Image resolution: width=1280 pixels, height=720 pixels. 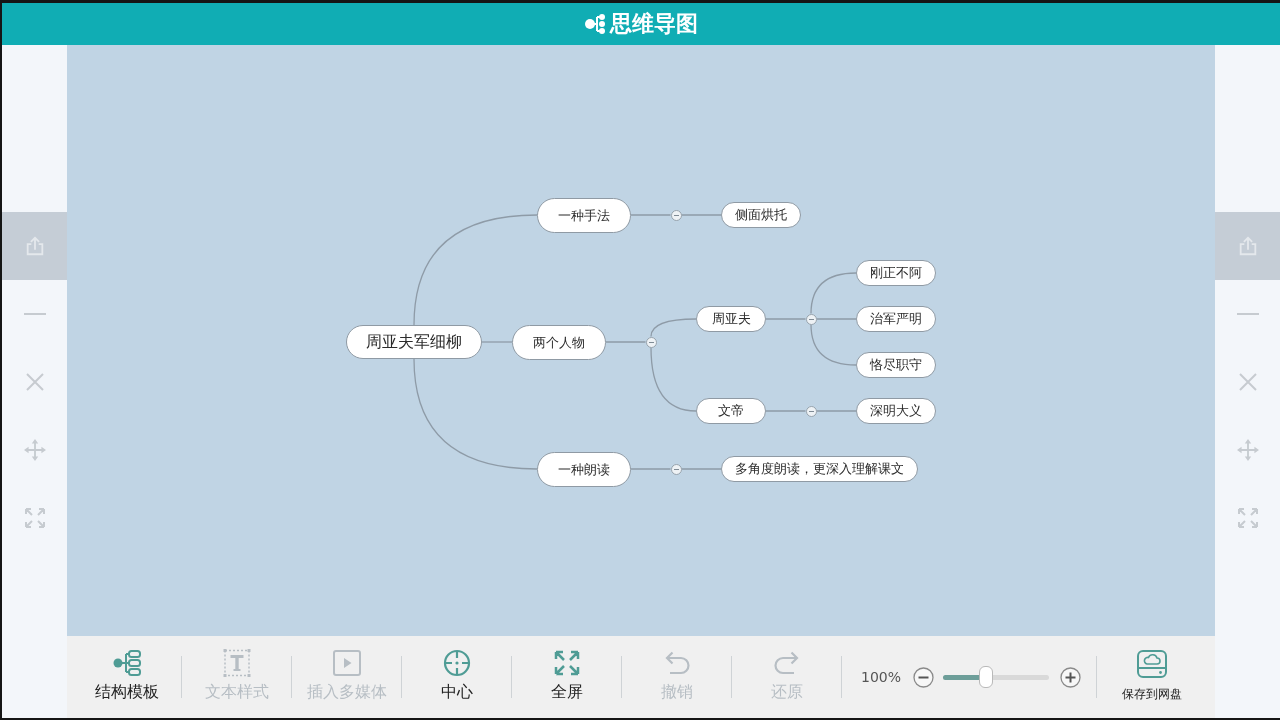 What do you see at coordinates (236, 663) in the screenshot?
I see `text-style-icon` at bounding box center [236, 663].